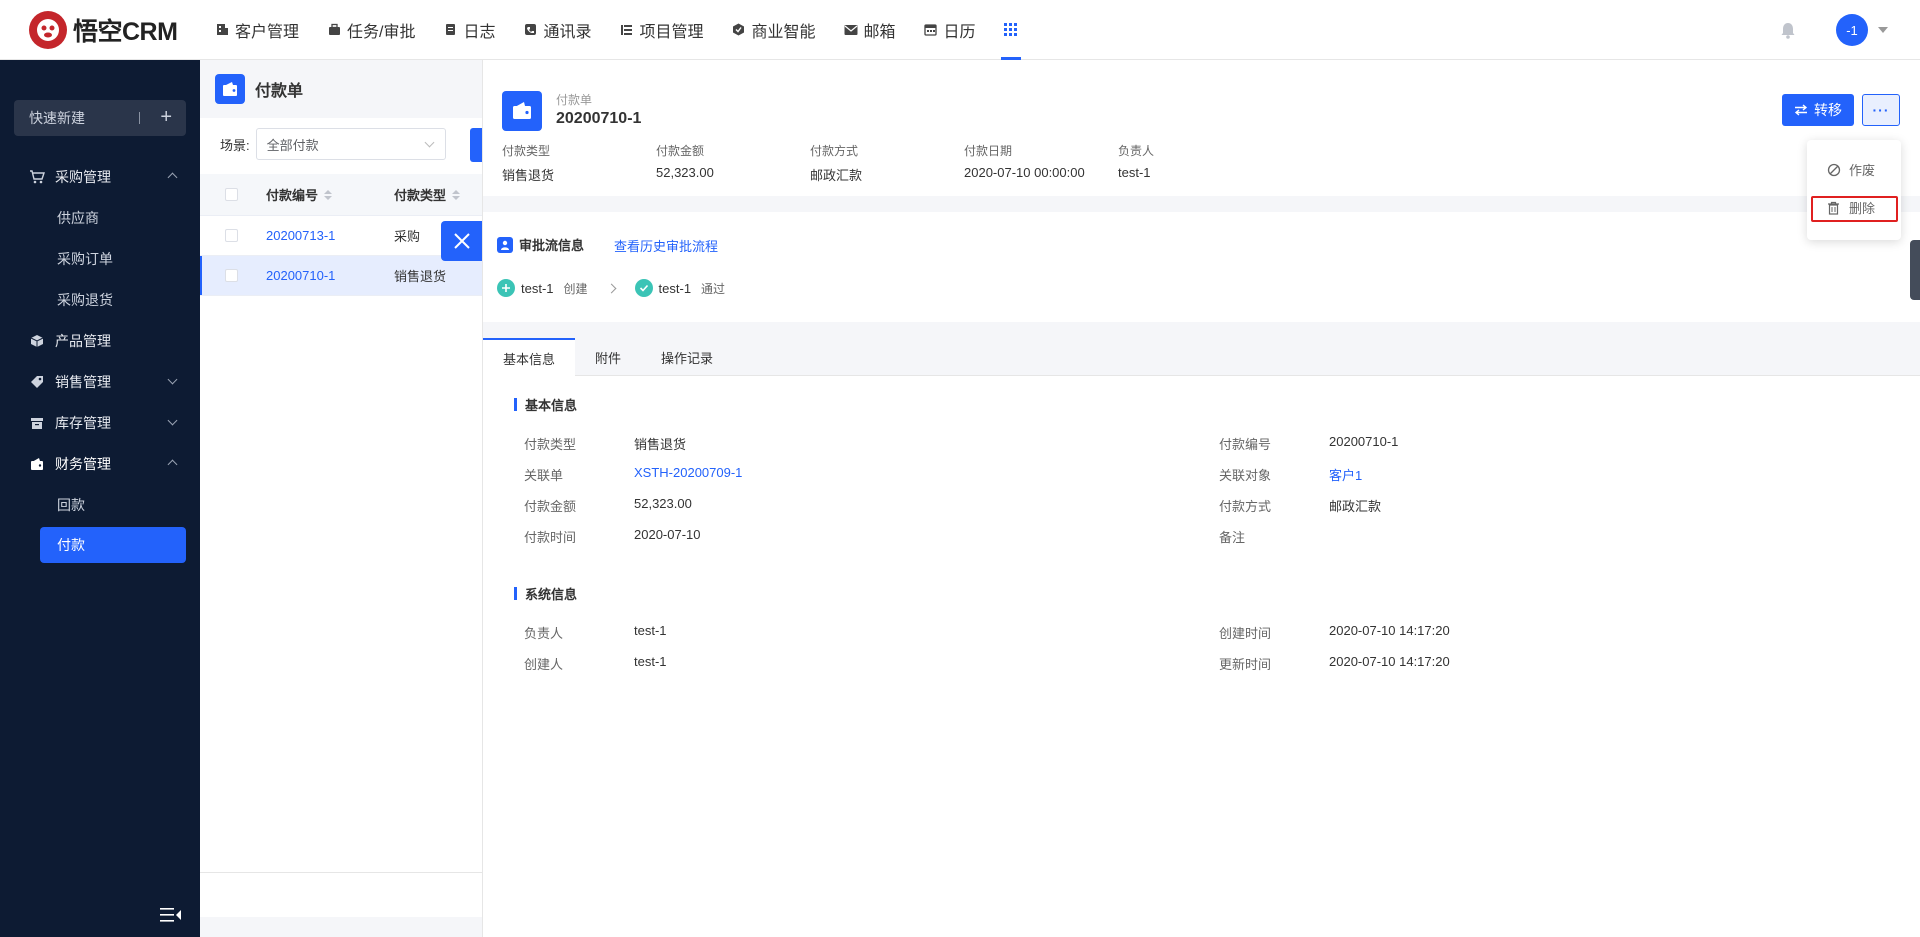  Describe the element at coordinates (48, 29) in the screenshot. I see `monkey-logo-icon` at that location.